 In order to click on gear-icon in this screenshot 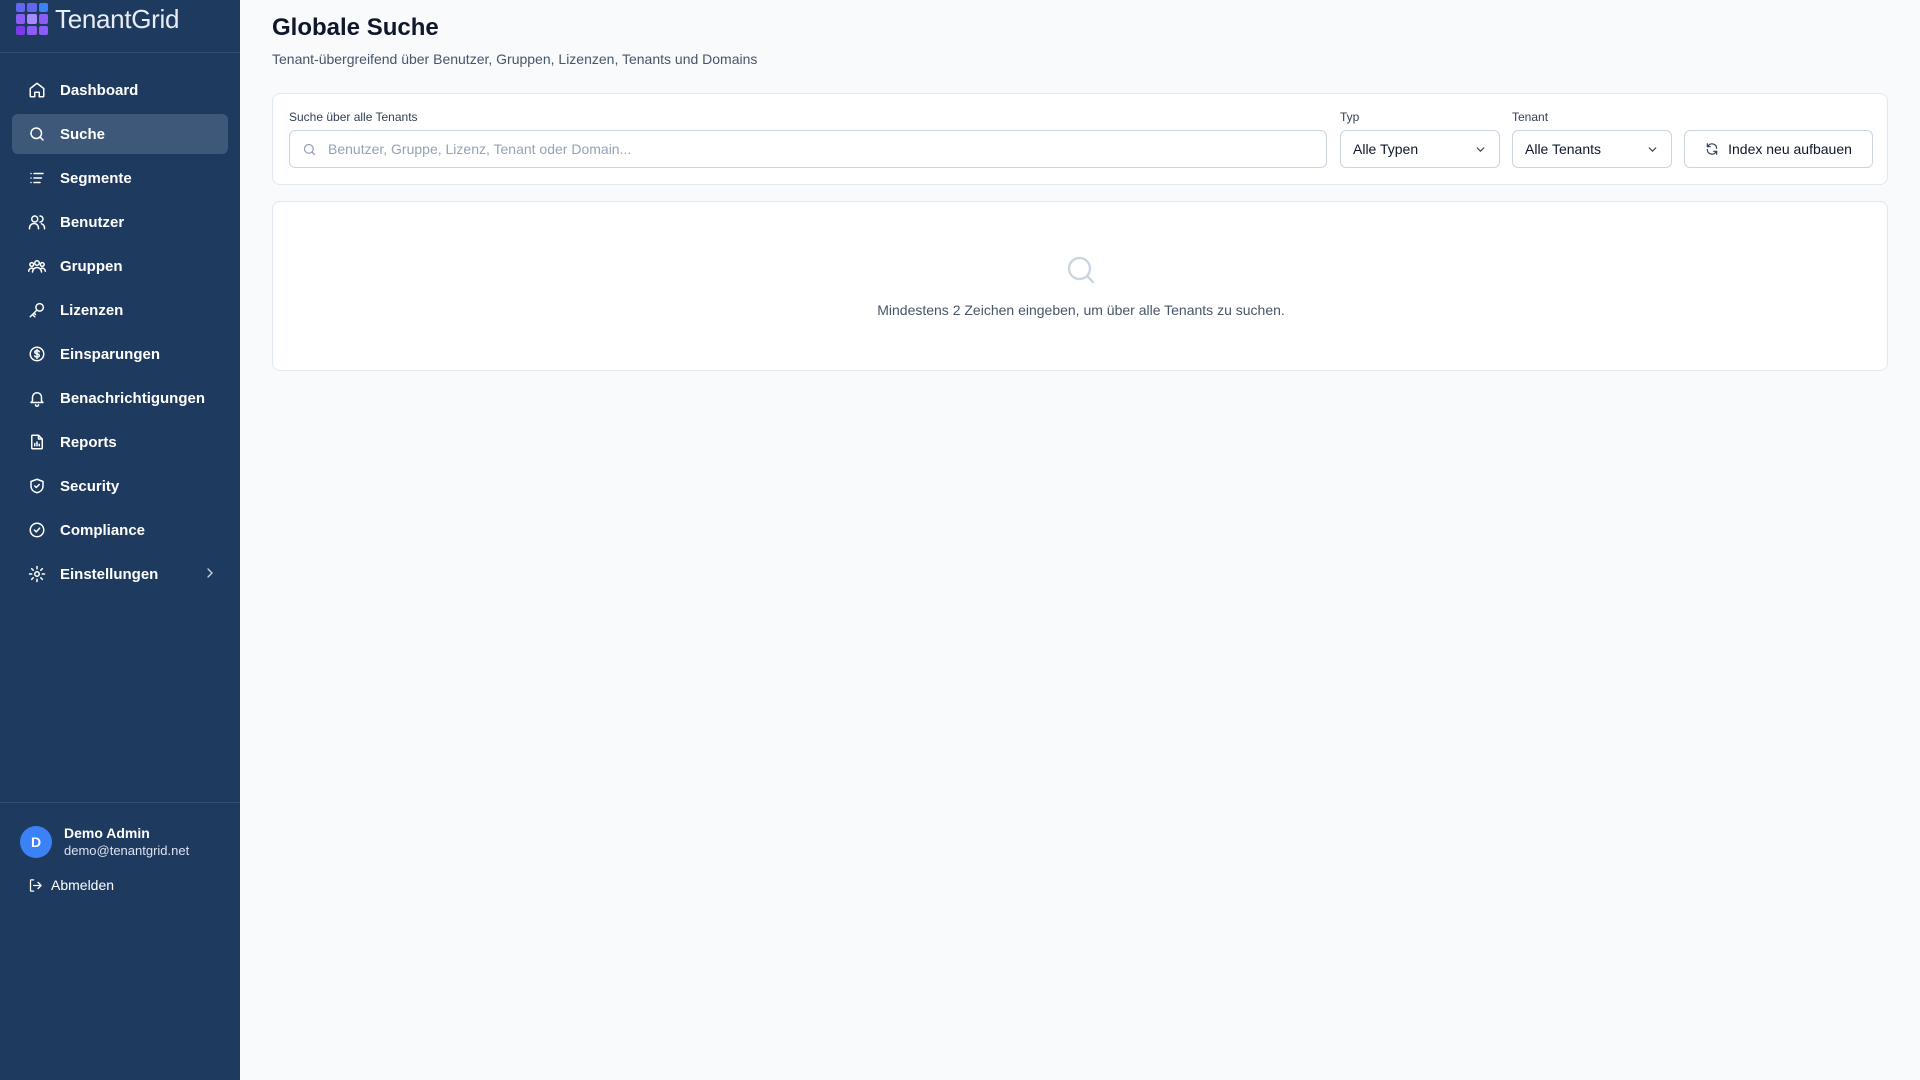, I will do `click(37, 574)`.